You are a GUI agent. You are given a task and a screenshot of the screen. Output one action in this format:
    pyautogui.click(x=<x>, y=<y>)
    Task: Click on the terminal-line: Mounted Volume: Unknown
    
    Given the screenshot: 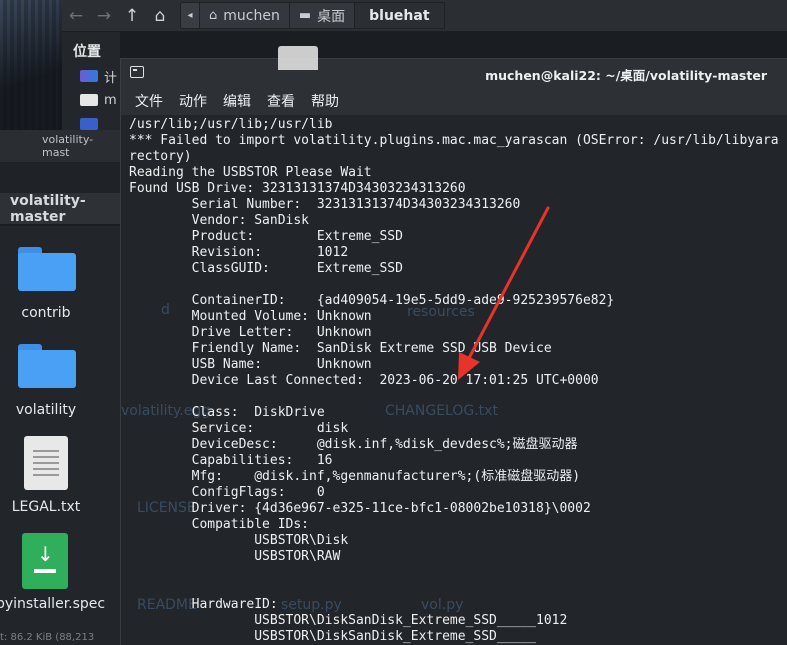 What is the action you would take?
    pyautogui.click(x=250, y=316)
    